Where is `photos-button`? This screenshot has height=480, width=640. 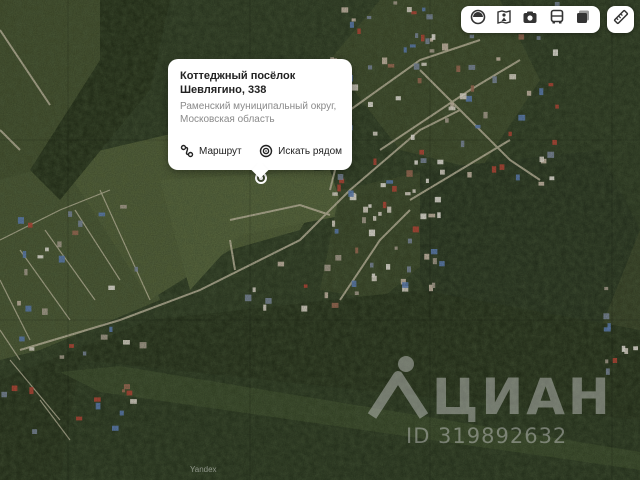 photos-button is located at coordinates (530, 20).